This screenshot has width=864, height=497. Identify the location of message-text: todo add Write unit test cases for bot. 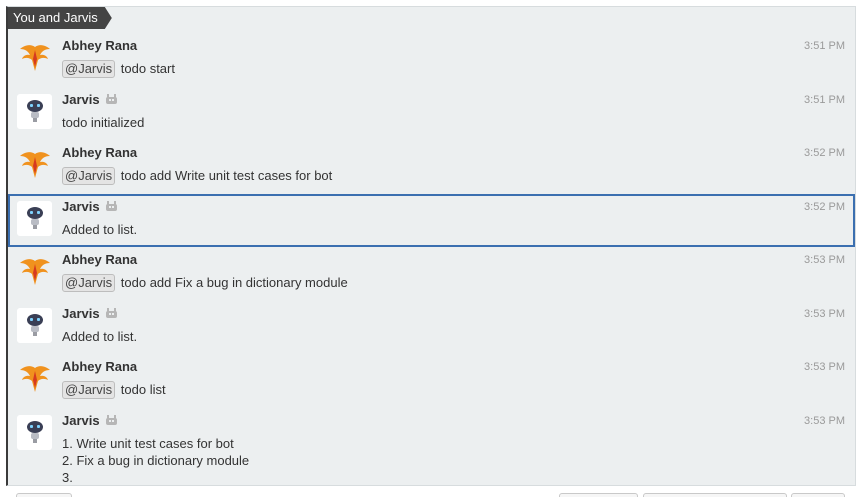
(226, 175).